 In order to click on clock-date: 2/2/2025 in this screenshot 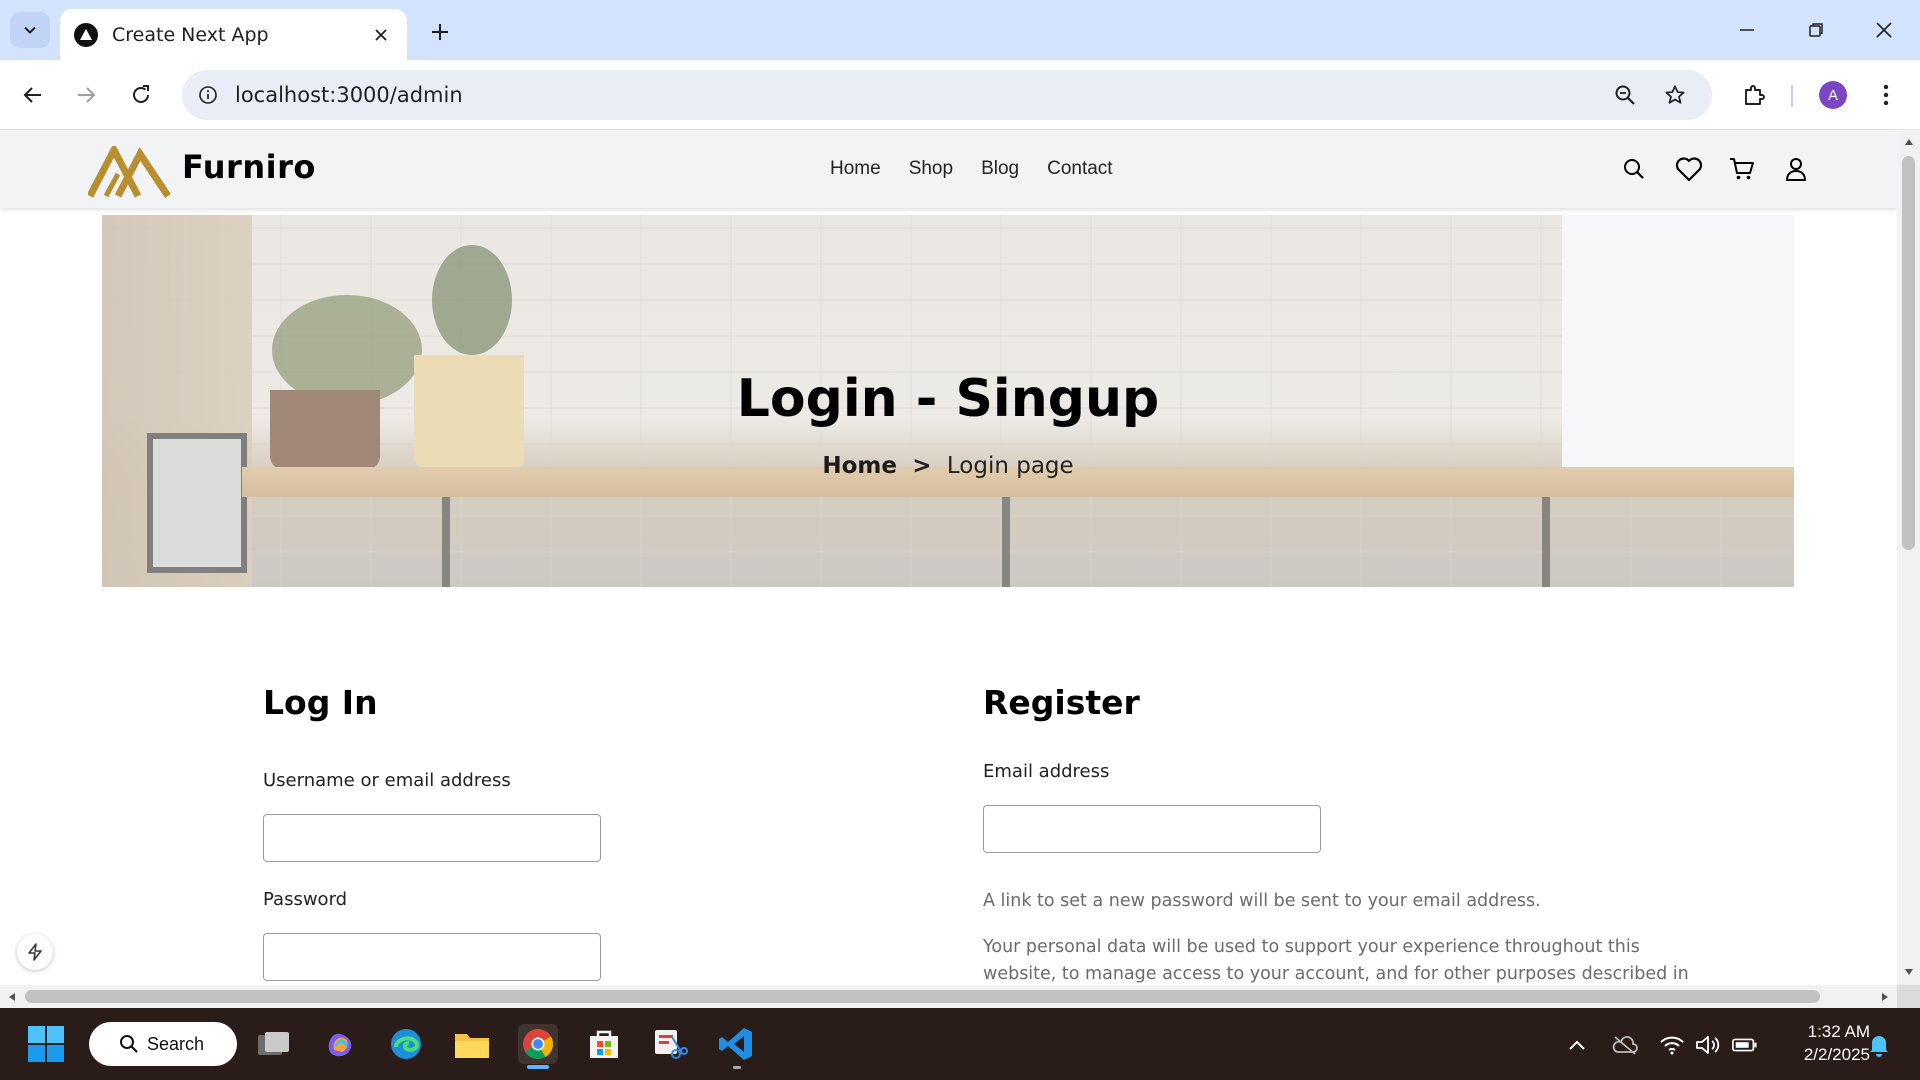, I will do `click(1836, 1054)`.